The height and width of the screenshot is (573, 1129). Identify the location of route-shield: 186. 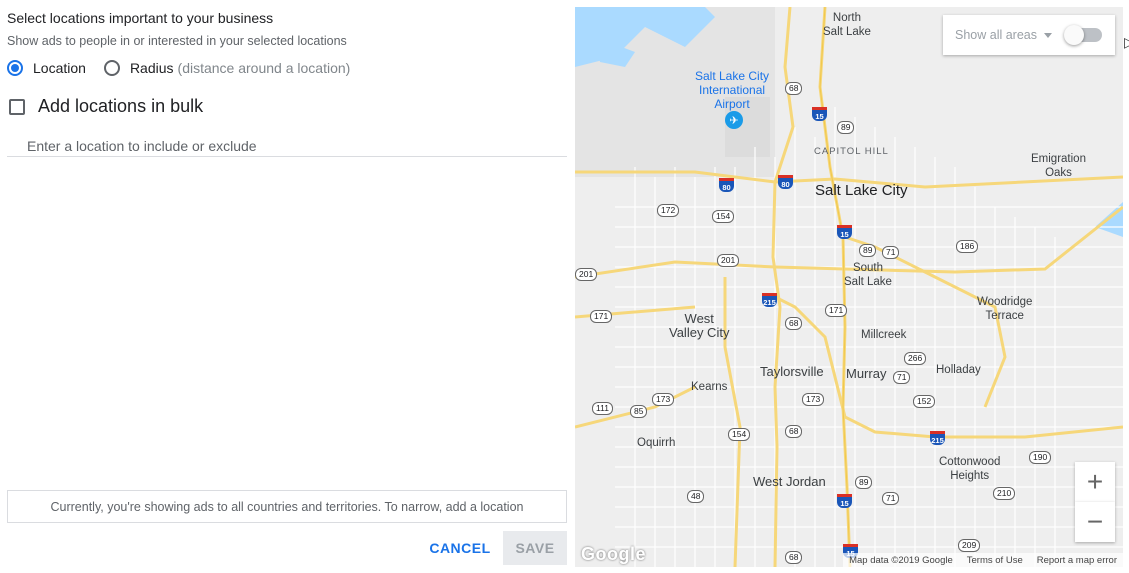
(967, 246).